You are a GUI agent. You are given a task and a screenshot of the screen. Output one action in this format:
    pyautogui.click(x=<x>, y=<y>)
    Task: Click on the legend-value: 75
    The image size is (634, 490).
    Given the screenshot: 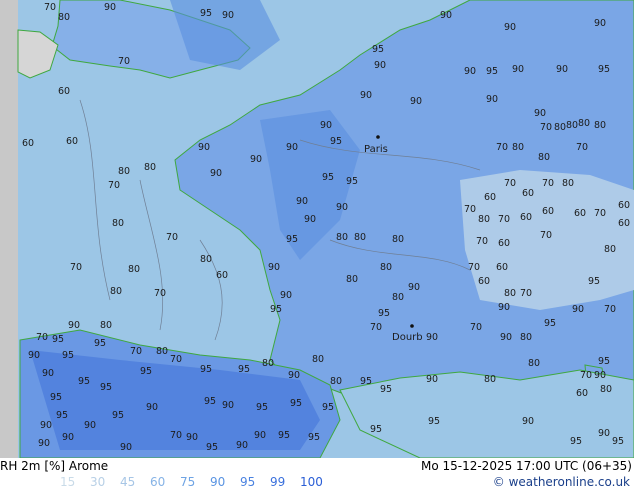 What is the action you would take?
    pyautogui.click(x=188, y=482)
    